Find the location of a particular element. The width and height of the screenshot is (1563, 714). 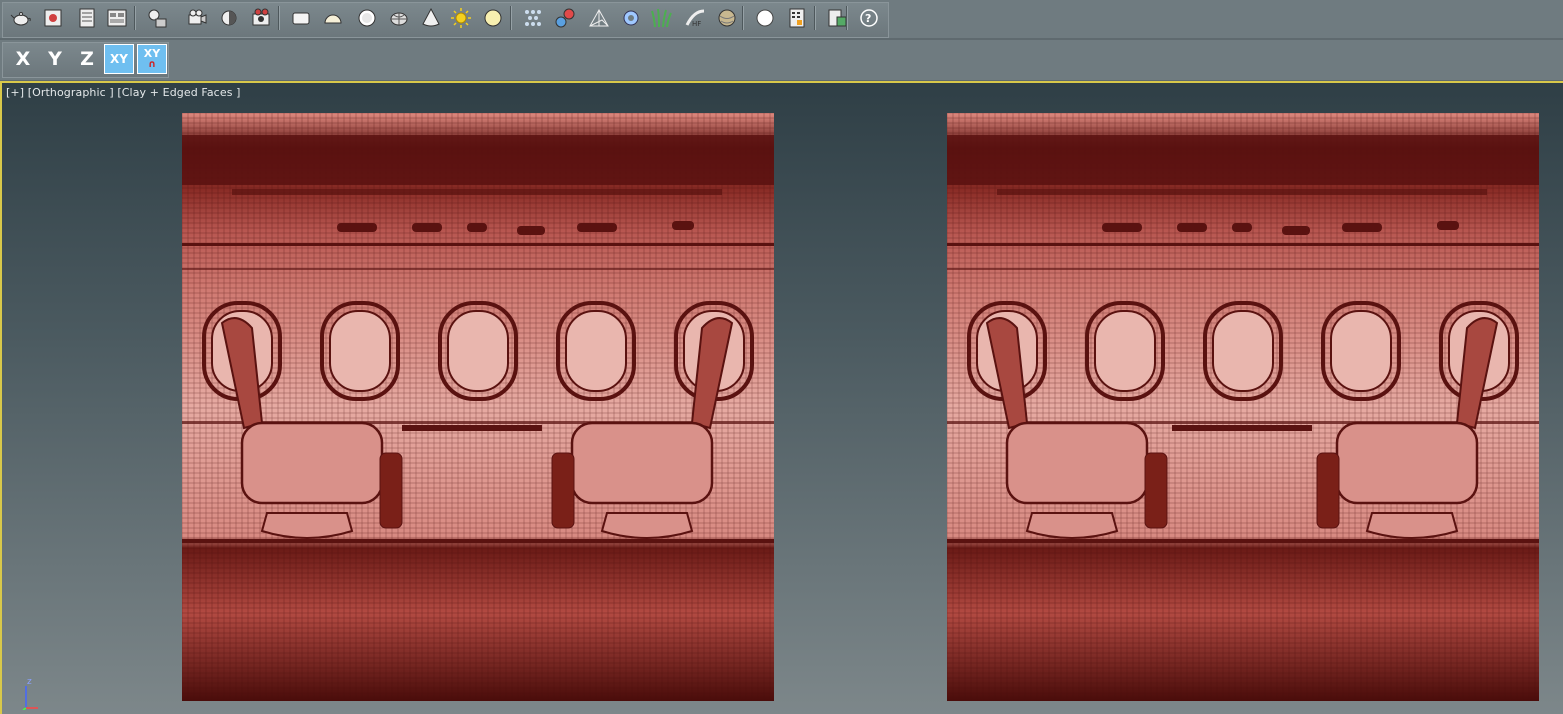

white-sphere-button is located at coordinates (765, 18).